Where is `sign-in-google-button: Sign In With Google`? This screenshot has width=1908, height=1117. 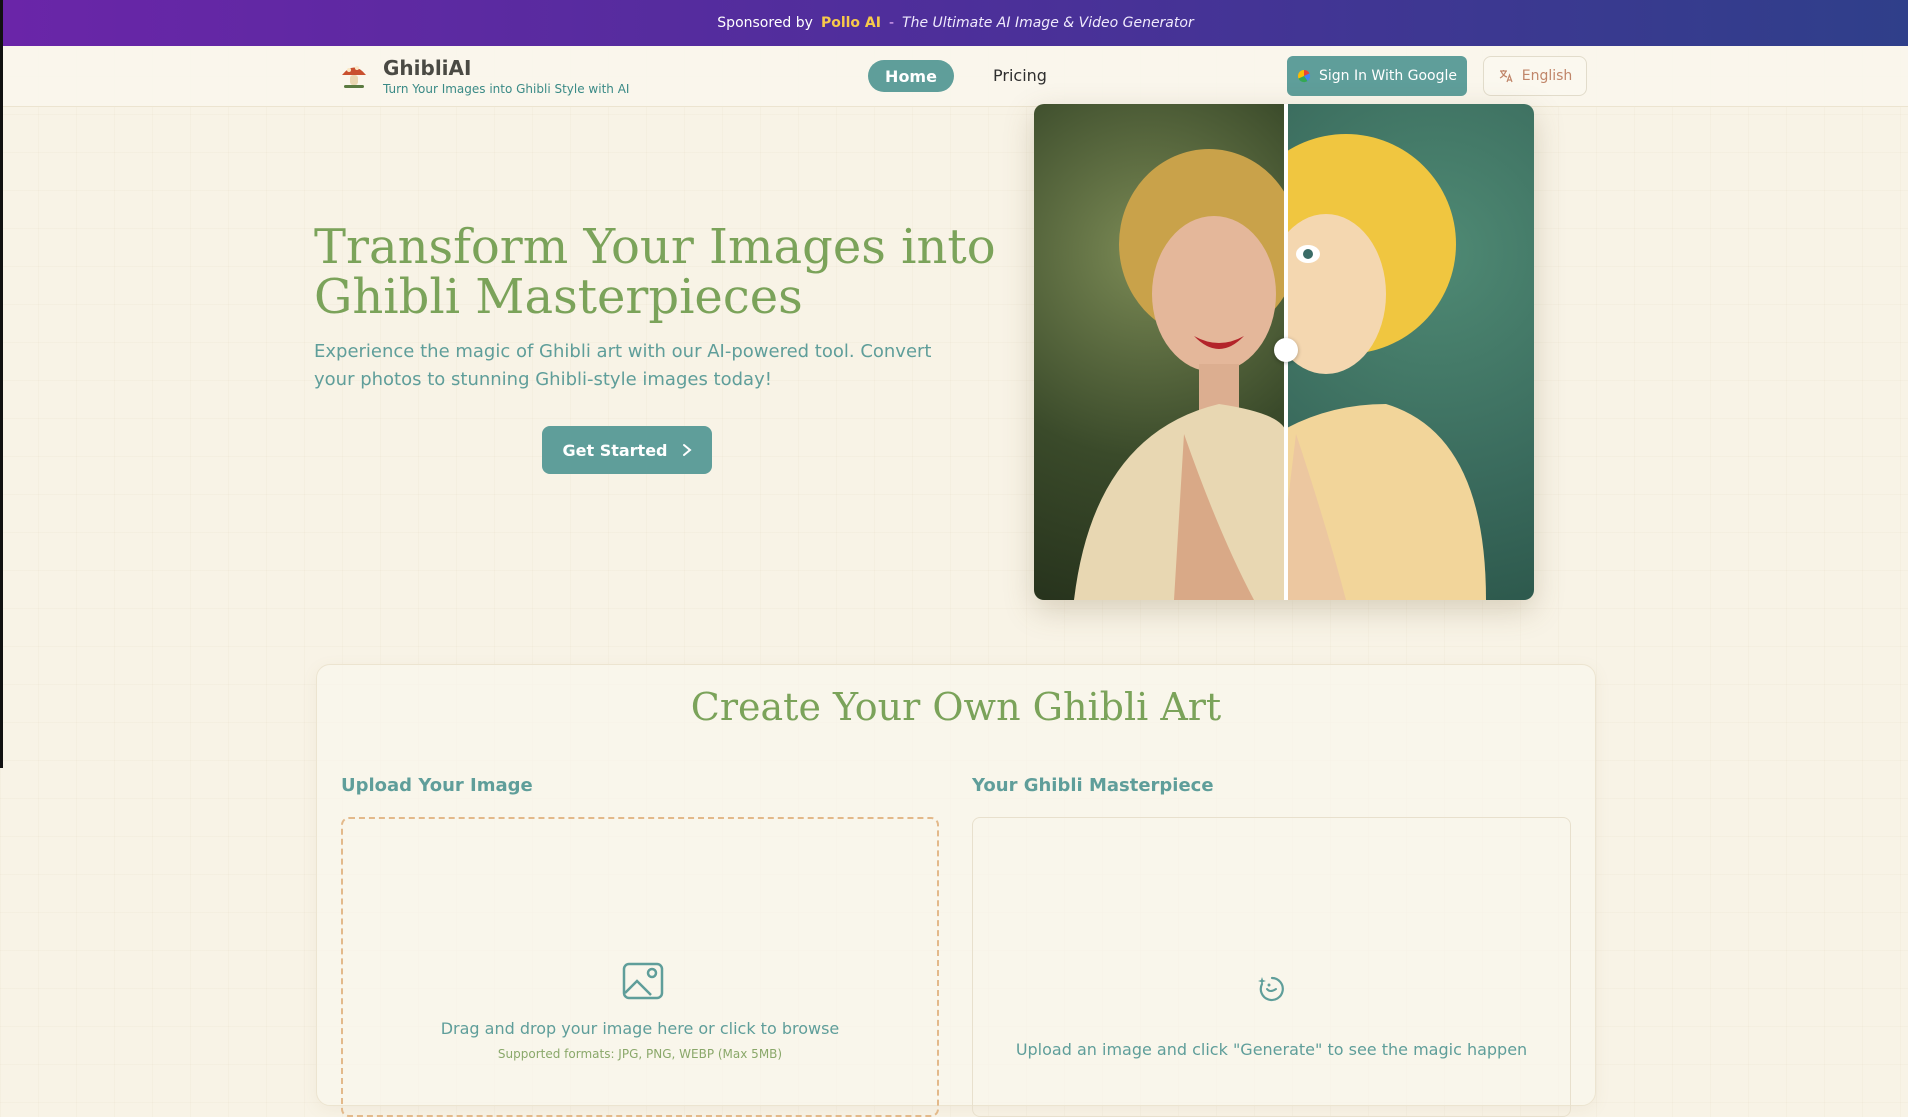
sign-in-google-button: Sign In With Google is located at coordinates (1377, 76).